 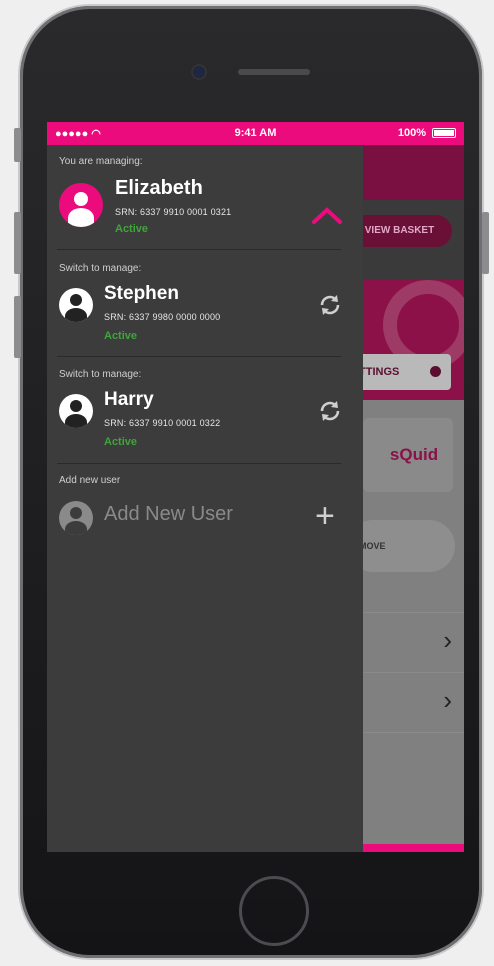 I want to click on home-button, so click(x=274, y=911).